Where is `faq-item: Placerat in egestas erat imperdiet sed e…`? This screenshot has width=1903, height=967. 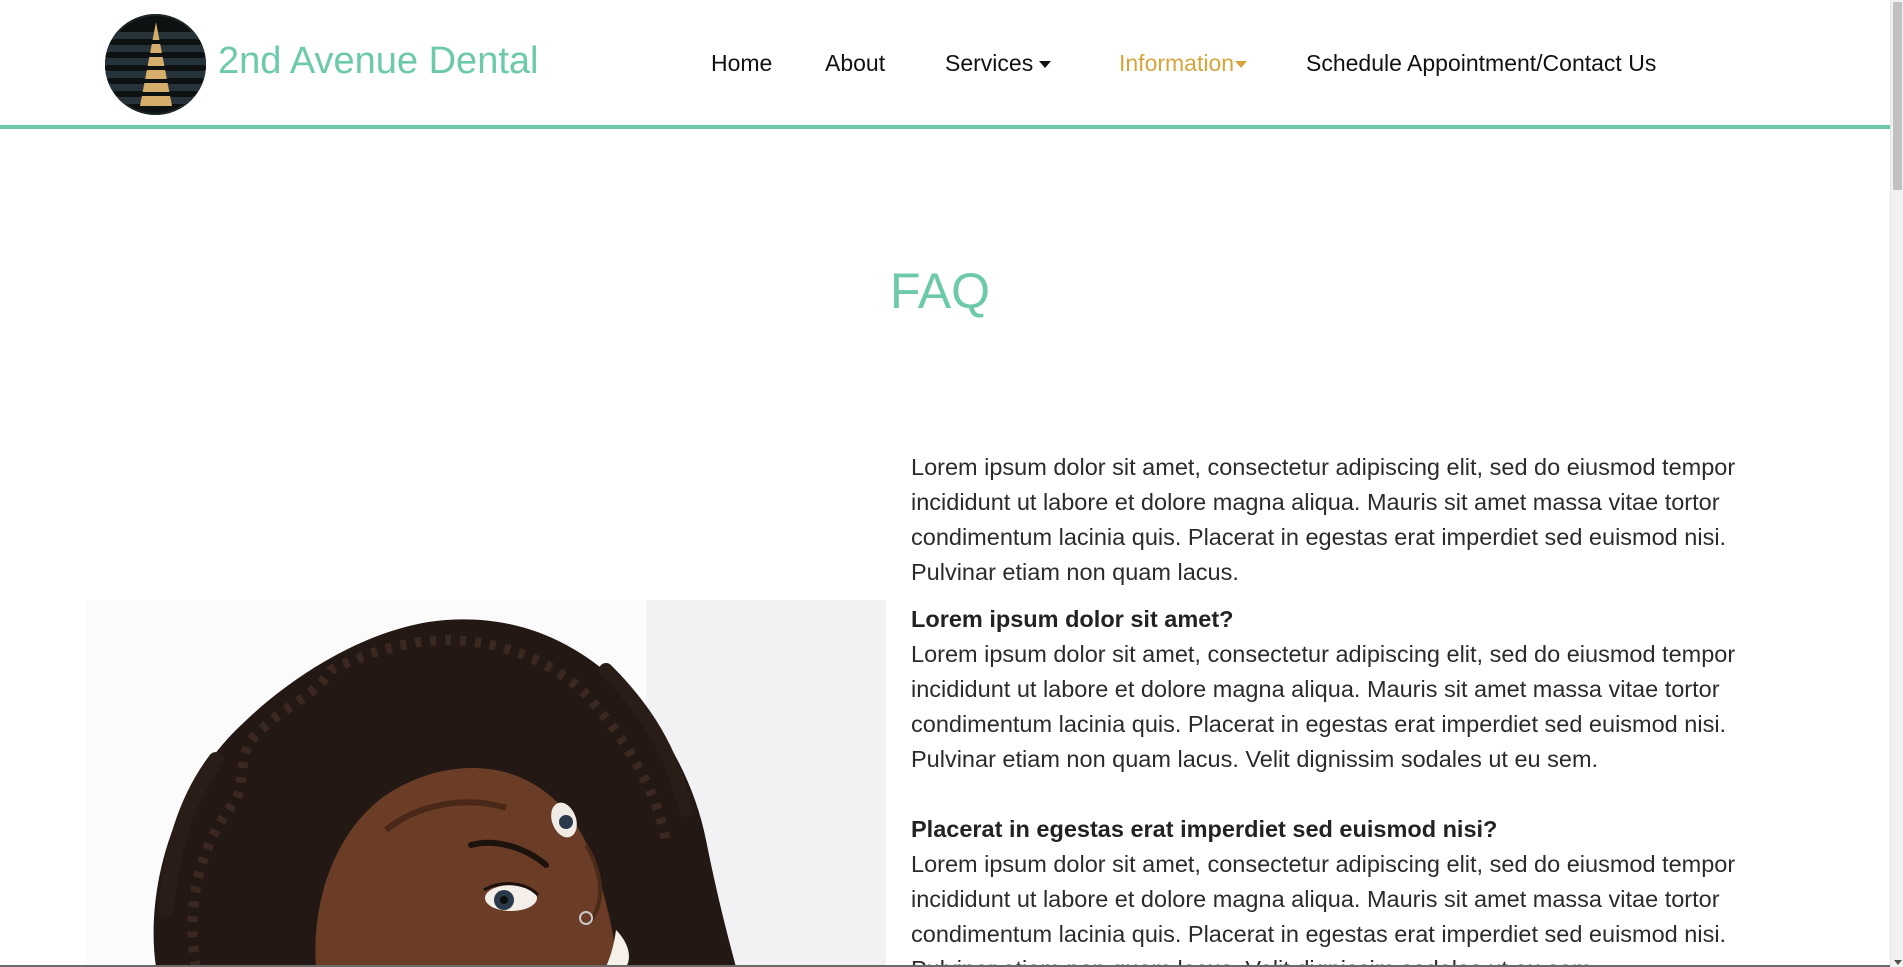 faq-item: Placerat in egestas erat imperdiet sed e… is located at coordinates (1351, 889).